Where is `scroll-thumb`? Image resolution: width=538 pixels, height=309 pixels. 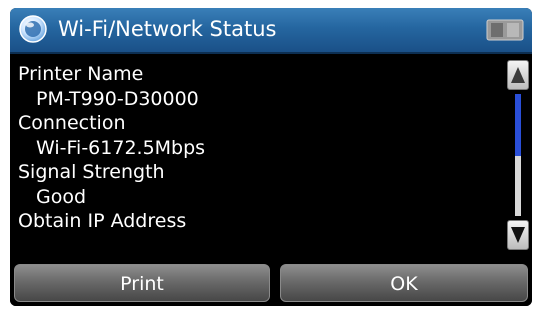 scroll-thumb is located at coordinates (518, 125).